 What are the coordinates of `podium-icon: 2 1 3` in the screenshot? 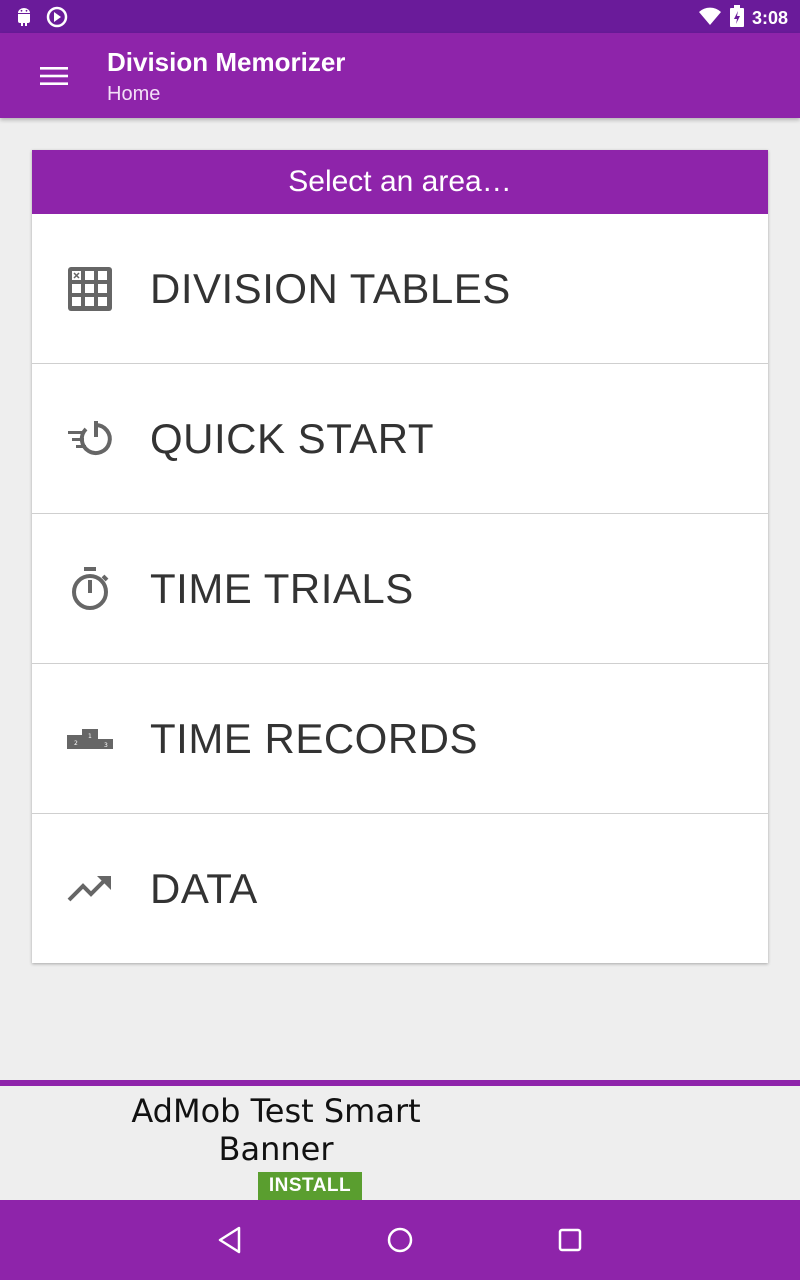 It's located at (90, 739).